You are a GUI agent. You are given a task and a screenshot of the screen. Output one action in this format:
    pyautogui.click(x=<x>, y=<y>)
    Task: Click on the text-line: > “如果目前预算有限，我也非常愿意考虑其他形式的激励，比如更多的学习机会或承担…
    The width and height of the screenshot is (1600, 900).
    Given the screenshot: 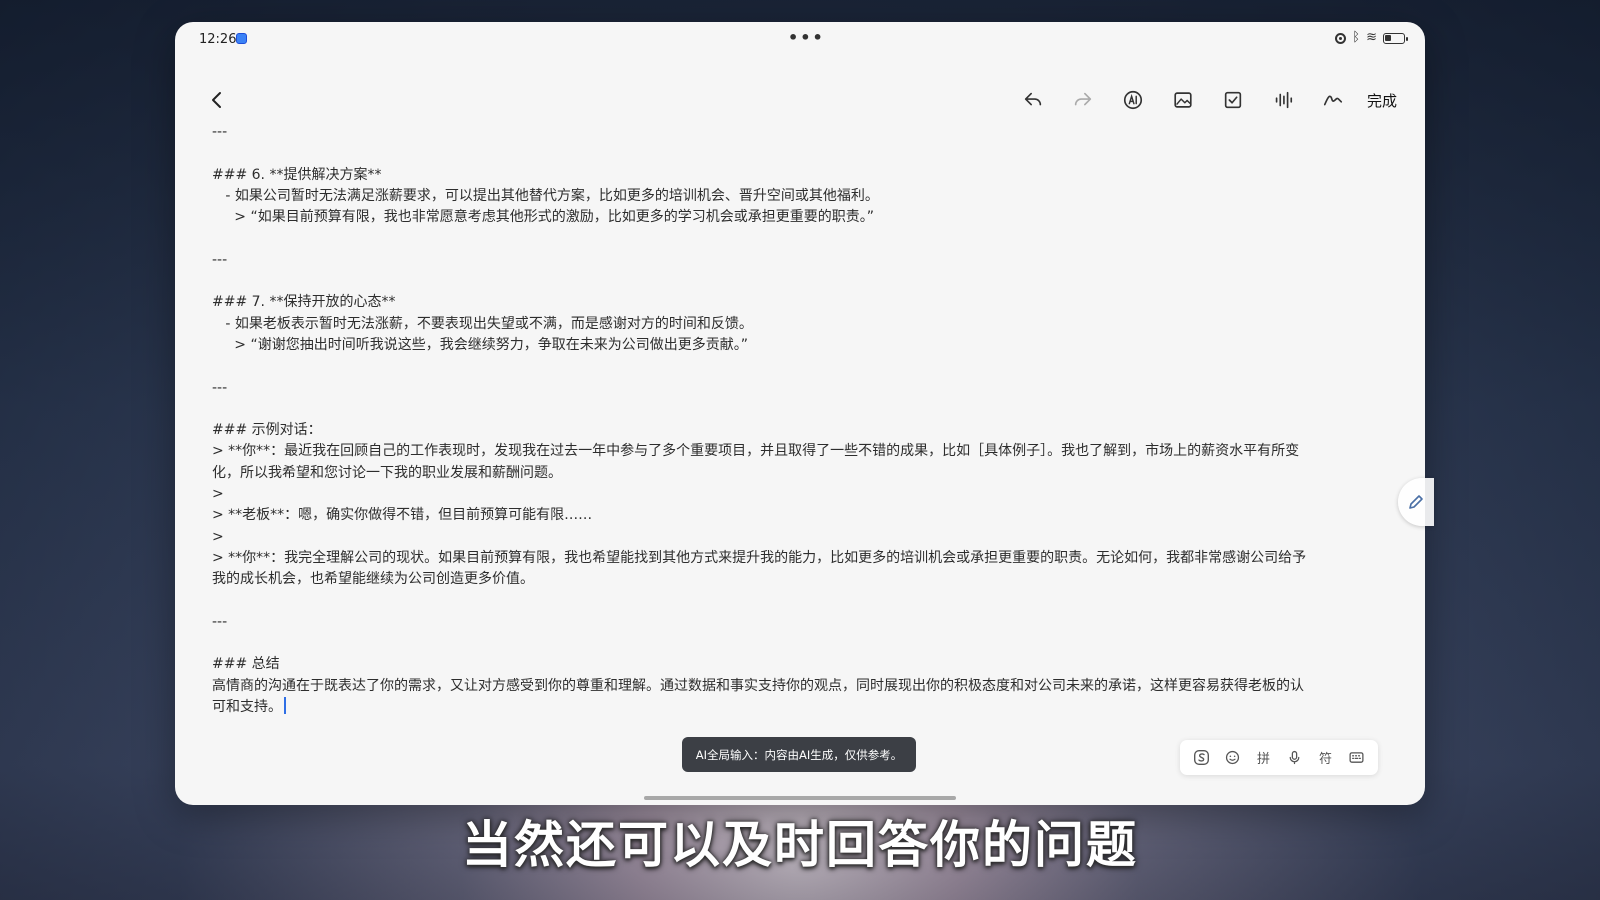 What is the action you would take?
    pyautogui.click(x=543, y=217)
    